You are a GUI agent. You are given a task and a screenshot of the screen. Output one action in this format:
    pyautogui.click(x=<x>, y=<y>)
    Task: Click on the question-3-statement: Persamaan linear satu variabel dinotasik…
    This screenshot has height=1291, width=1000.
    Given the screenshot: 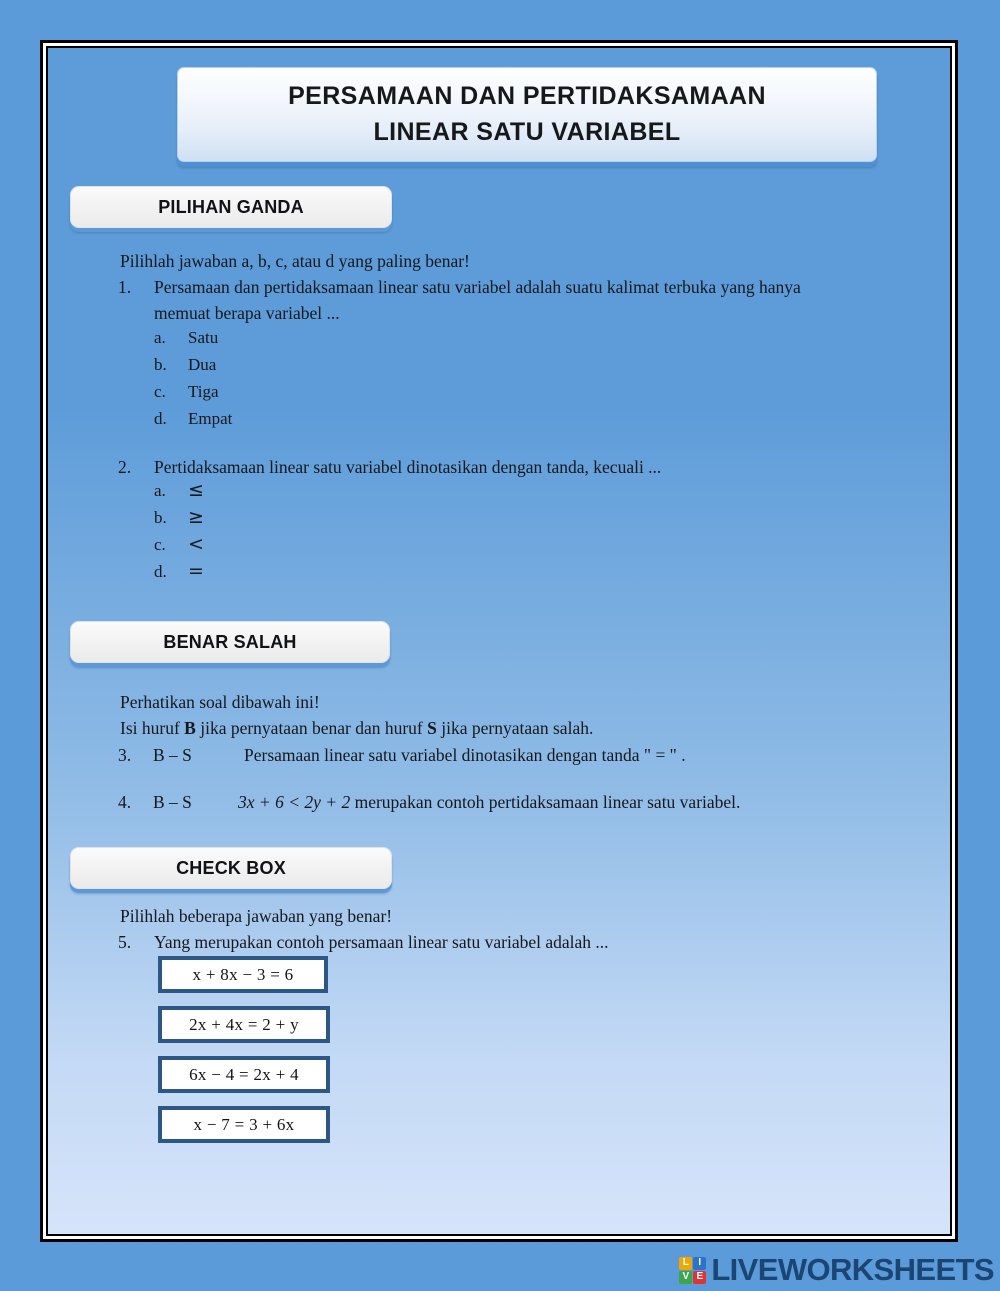 What is the action you would take?
    pyautogui.click(x=465, y=755)
    